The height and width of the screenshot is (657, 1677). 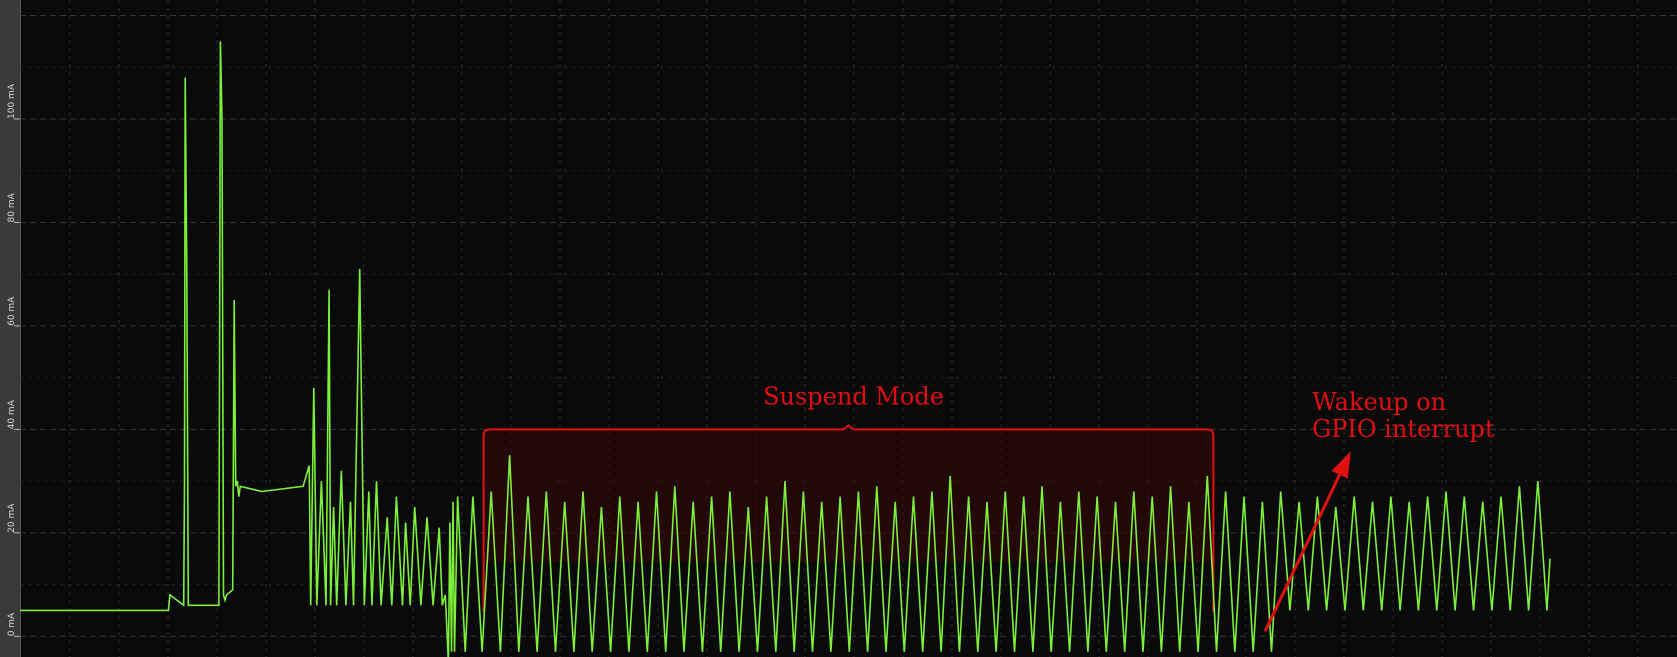 What do you see at coordinates (848, 495) in the screenshot?
I see `suspend-mode-region` at bounding box center [848, 495].